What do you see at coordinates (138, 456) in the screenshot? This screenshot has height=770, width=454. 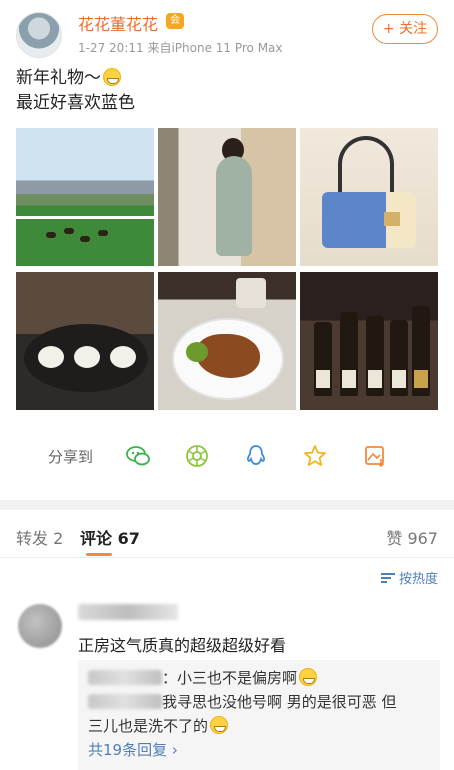 I see `wechat-icon` at bounding box center [138, 456].